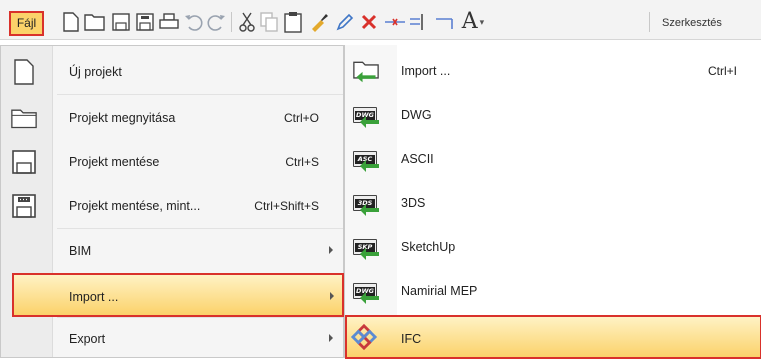 The width and height of the screenshot is (761, 361). Describe the element at coordinates (24, 72) in the screenshot. I see `new-file-icon` at that location.